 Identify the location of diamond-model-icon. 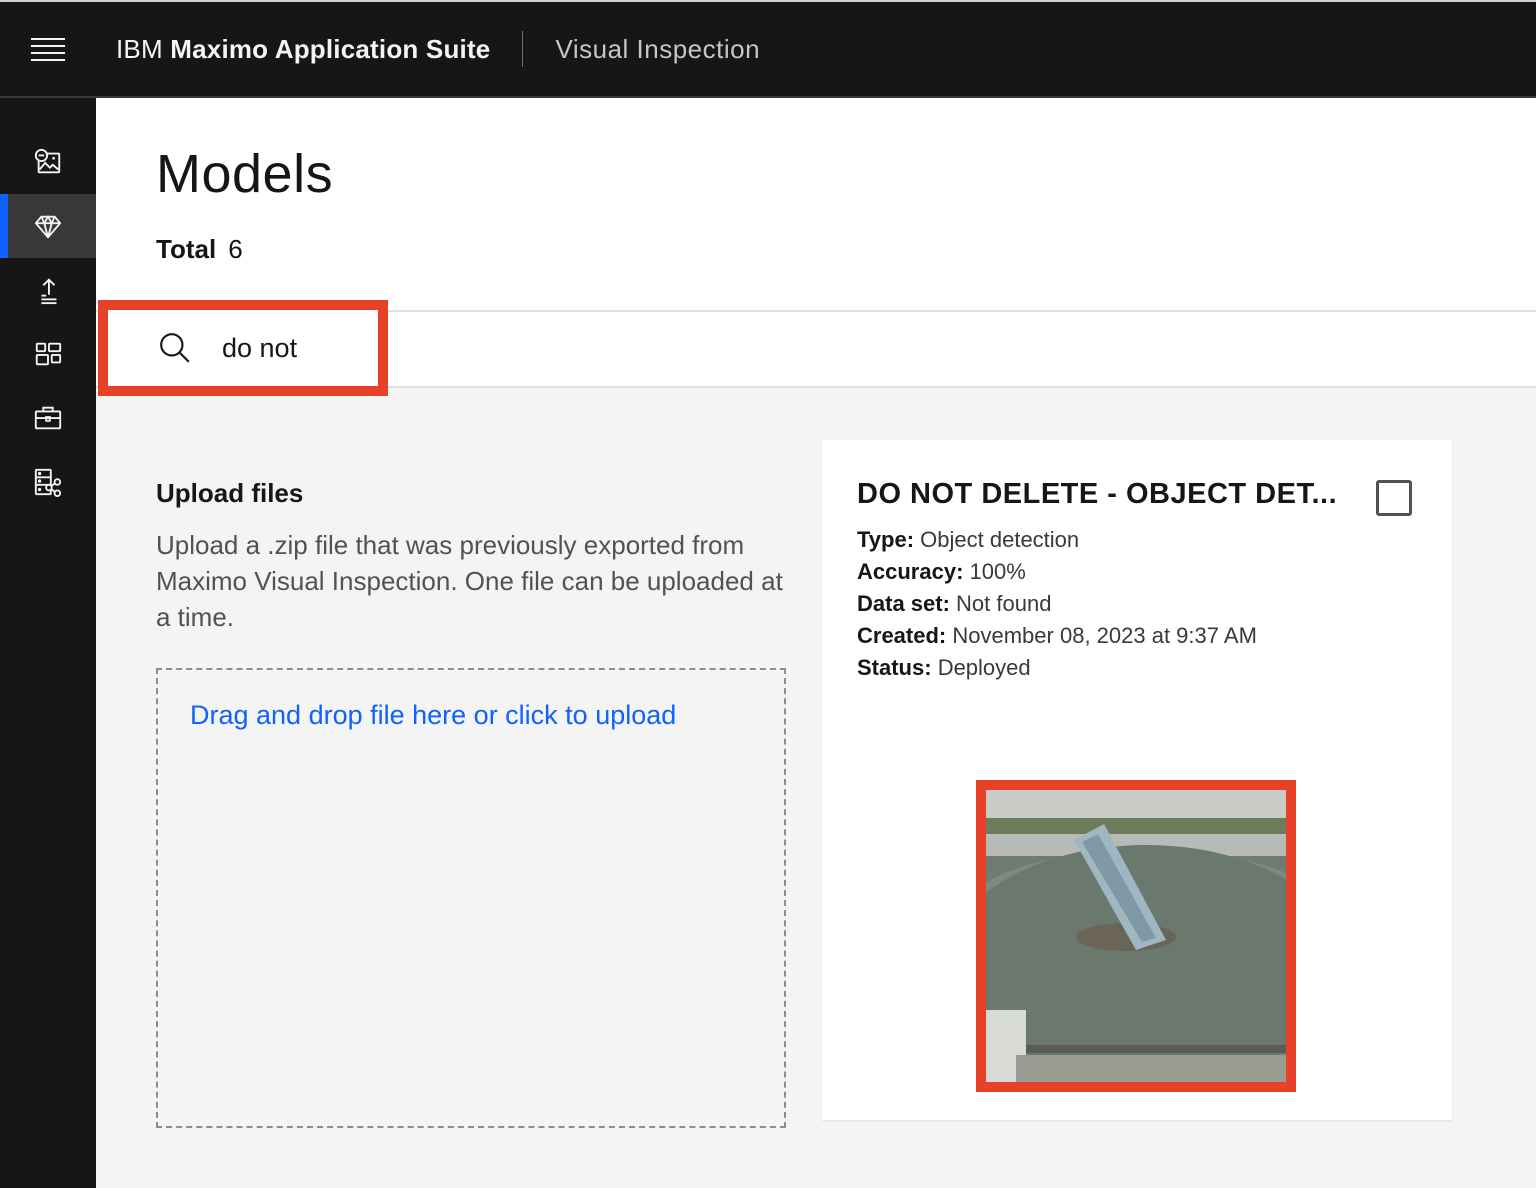
(48, 227).